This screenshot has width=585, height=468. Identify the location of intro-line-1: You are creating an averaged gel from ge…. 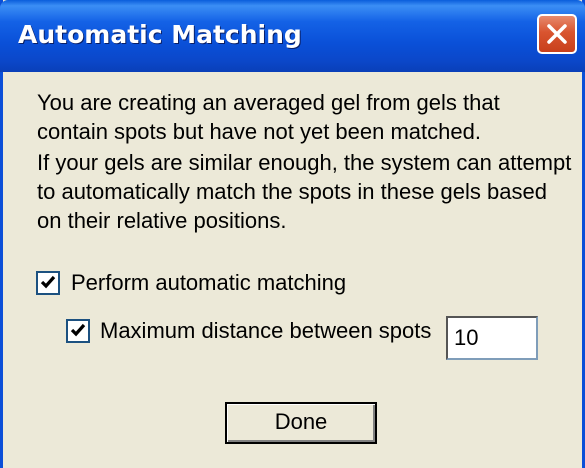
(268, 102).